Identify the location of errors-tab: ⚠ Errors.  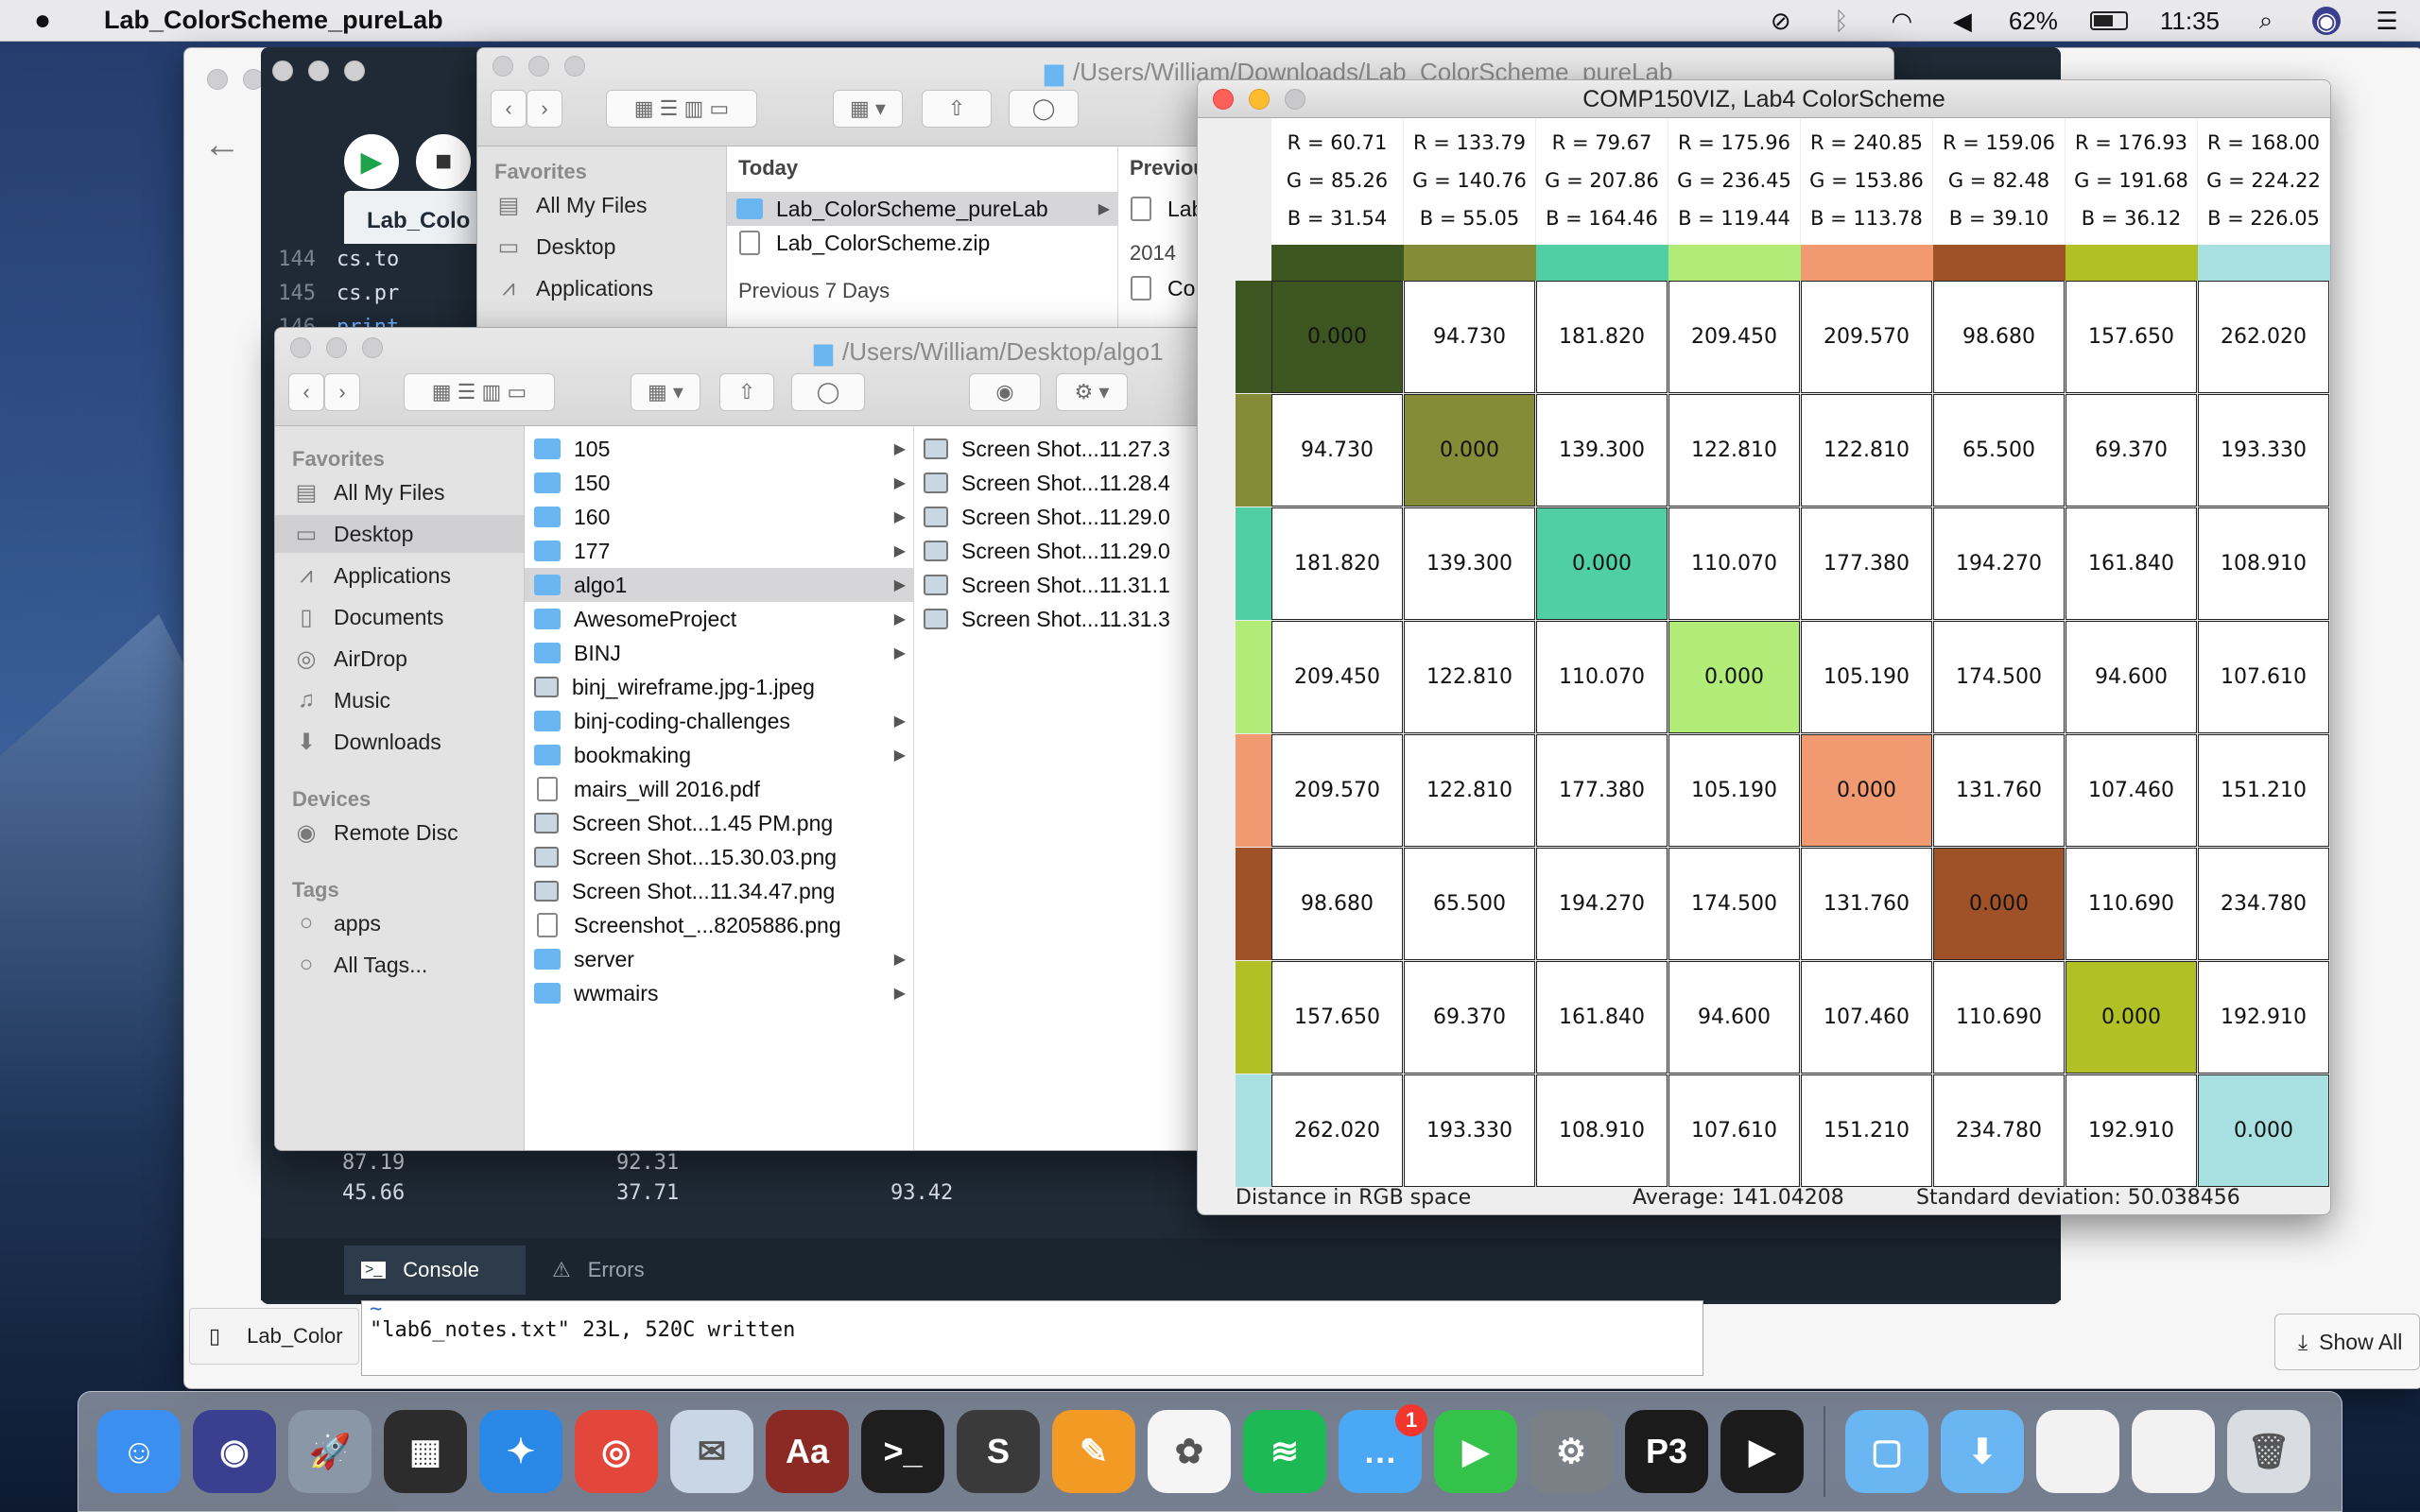
(610, 1270).